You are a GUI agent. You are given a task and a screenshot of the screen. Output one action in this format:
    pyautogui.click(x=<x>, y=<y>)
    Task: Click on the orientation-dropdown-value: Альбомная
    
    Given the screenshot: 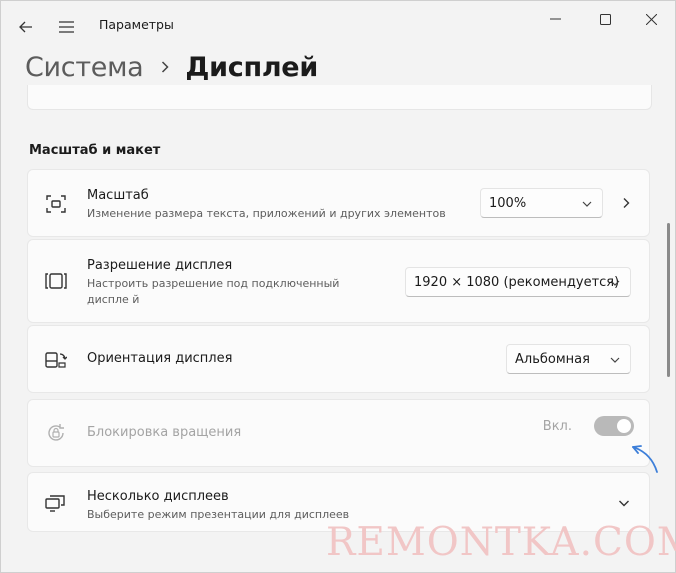 What is the action you would take?
    pyautogui.click(x=552, y=359)
    